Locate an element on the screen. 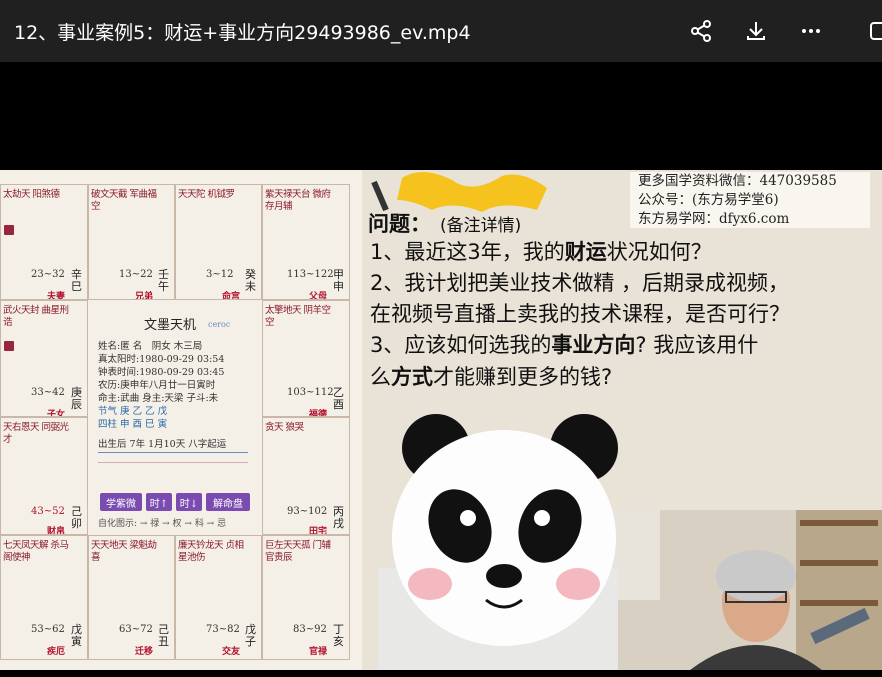  interpret-chart-button: 解命盘 is located at coordinates (228, 502).